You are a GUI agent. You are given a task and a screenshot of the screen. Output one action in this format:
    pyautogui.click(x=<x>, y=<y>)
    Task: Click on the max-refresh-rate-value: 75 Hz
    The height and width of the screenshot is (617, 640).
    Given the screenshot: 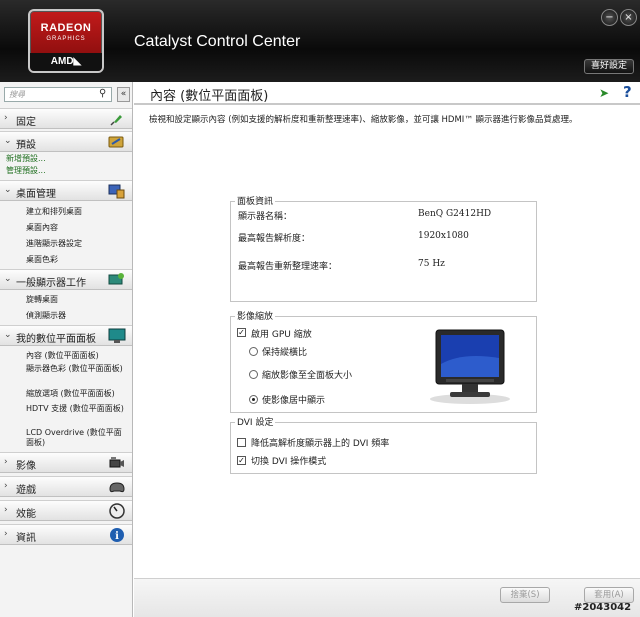 What is the action you would take?
    pyautogui.click(x=431, y=264)
    